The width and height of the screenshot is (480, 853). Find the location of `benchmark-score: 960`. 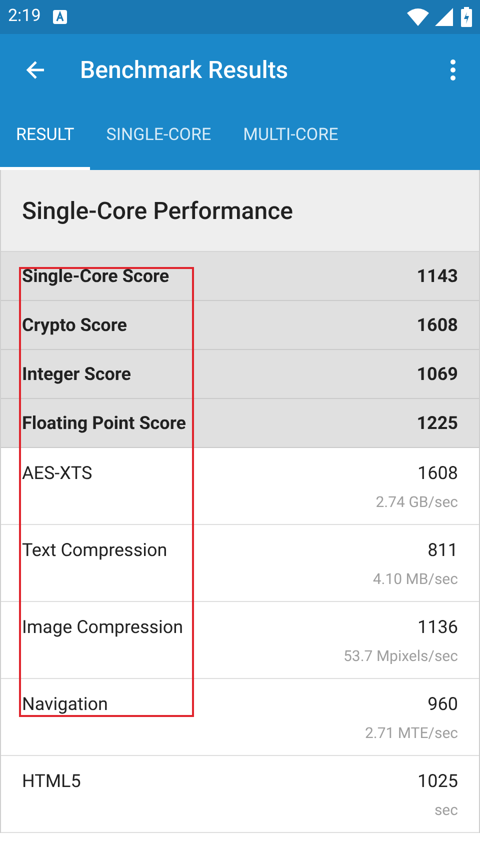

benchmark-score: 960 is located at coordinates (443, 705).